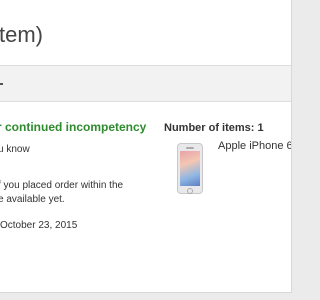  Describe the element at coordinates (39, 225) in the screenshot. I see `order-date: October 23, 2015` at that location.